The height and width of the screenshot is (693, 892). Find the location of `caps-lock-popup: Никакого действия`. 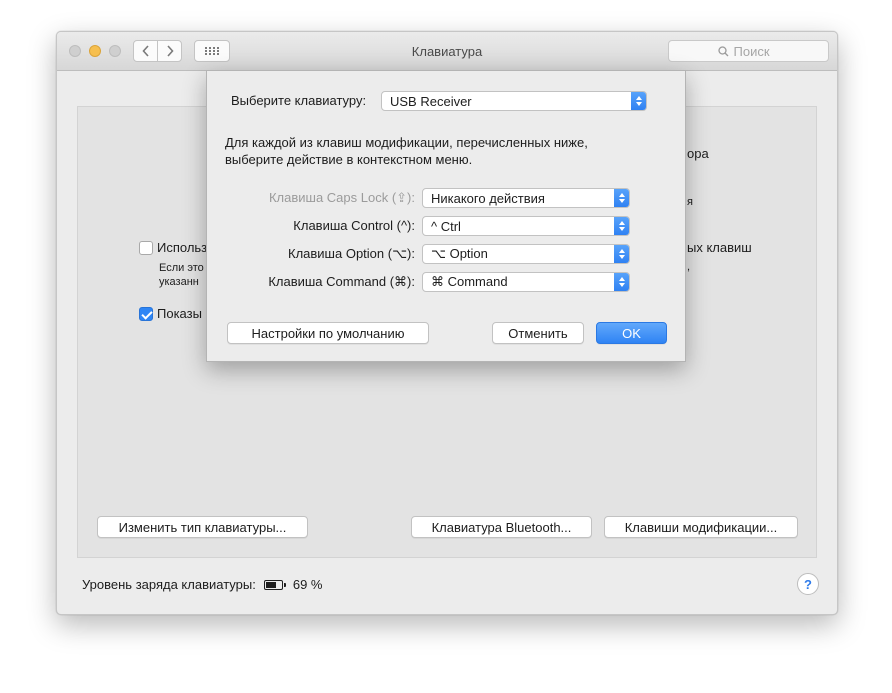

caps-lock-popup: Никакого действия is located at coordinates (526, 198).